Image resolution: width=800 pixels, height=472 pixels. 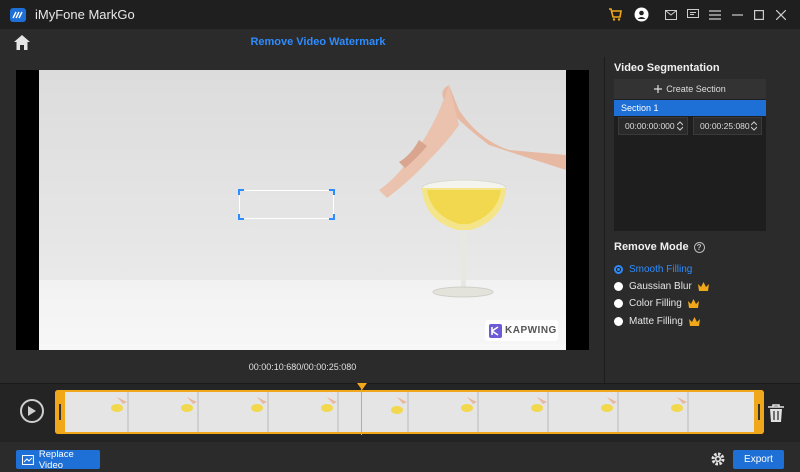 I want to click on create-section-button: Create Section, so click(x=690, y=89).